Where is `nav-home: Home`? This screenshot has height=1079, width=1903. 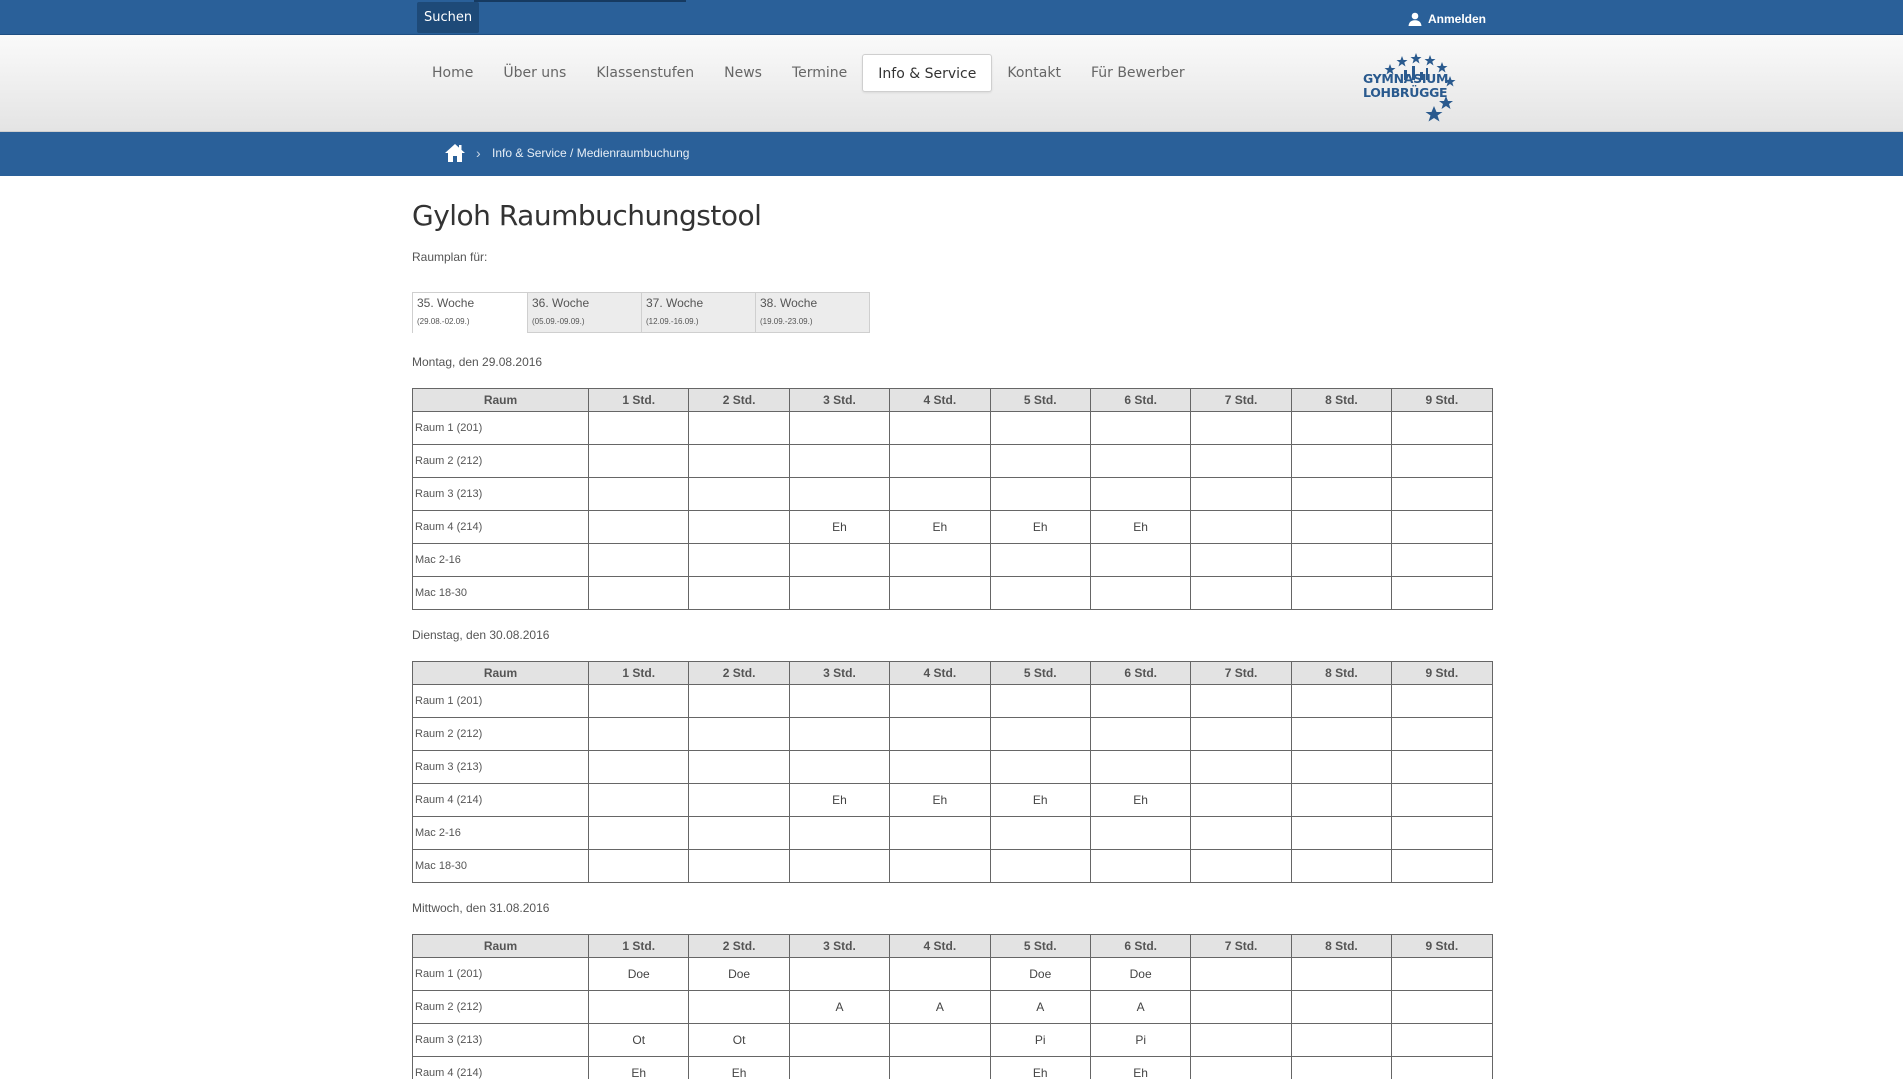
nav-home: Home is located at coordinates (452, 73).